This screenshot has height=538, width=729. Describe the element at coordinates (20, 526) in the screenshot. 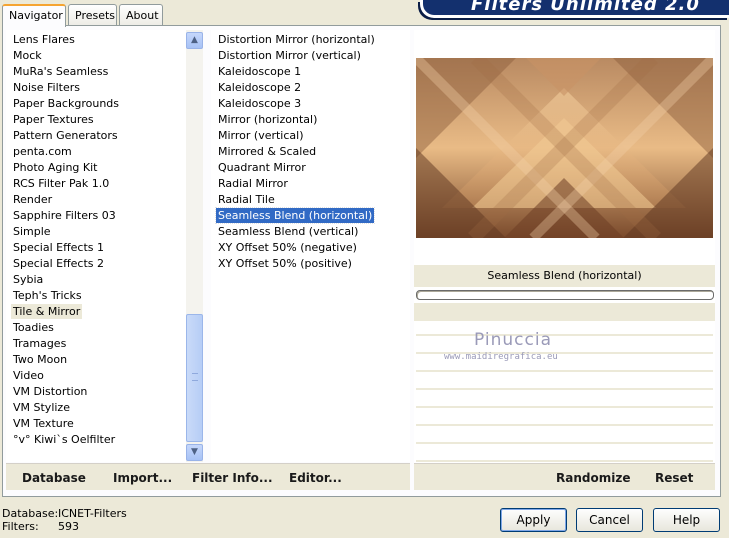

I see `filters-label: Filters:` at that location.